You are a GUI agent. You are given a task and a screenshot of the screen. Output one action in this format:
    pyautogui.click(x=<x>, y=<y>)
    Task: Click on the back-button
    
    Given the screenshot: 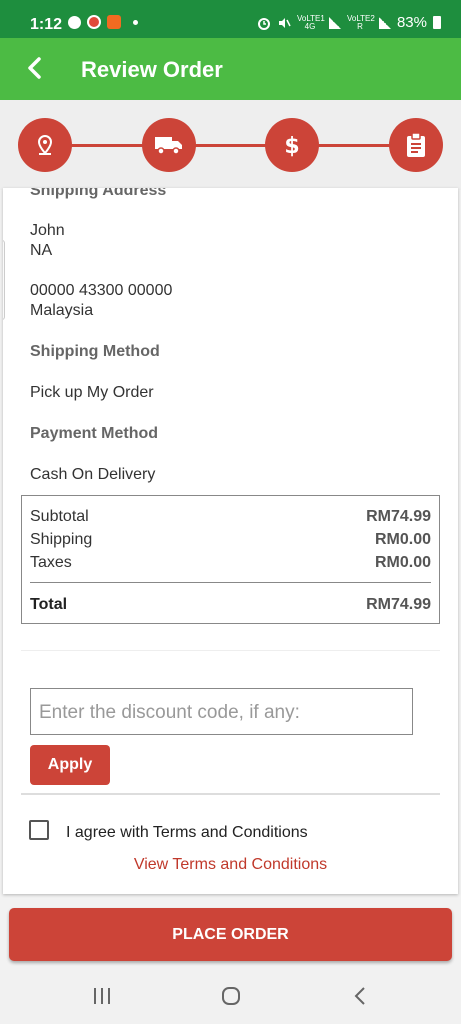 What is the action you would take?
    pyautogui.click(x=34, y=68)
    